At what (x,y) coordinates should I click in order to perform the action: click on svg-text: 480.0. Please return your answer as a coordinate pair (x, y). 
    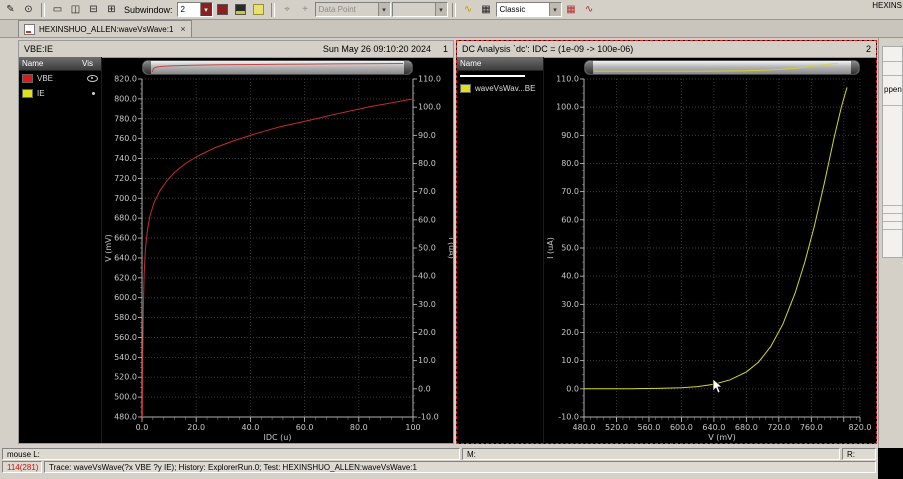
    Looking at the image, I should click on (584, 427).